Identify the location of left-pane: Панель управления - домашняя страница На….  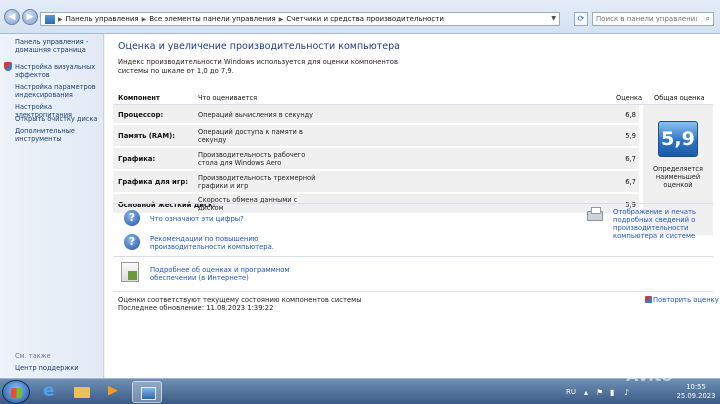
(52, 206).